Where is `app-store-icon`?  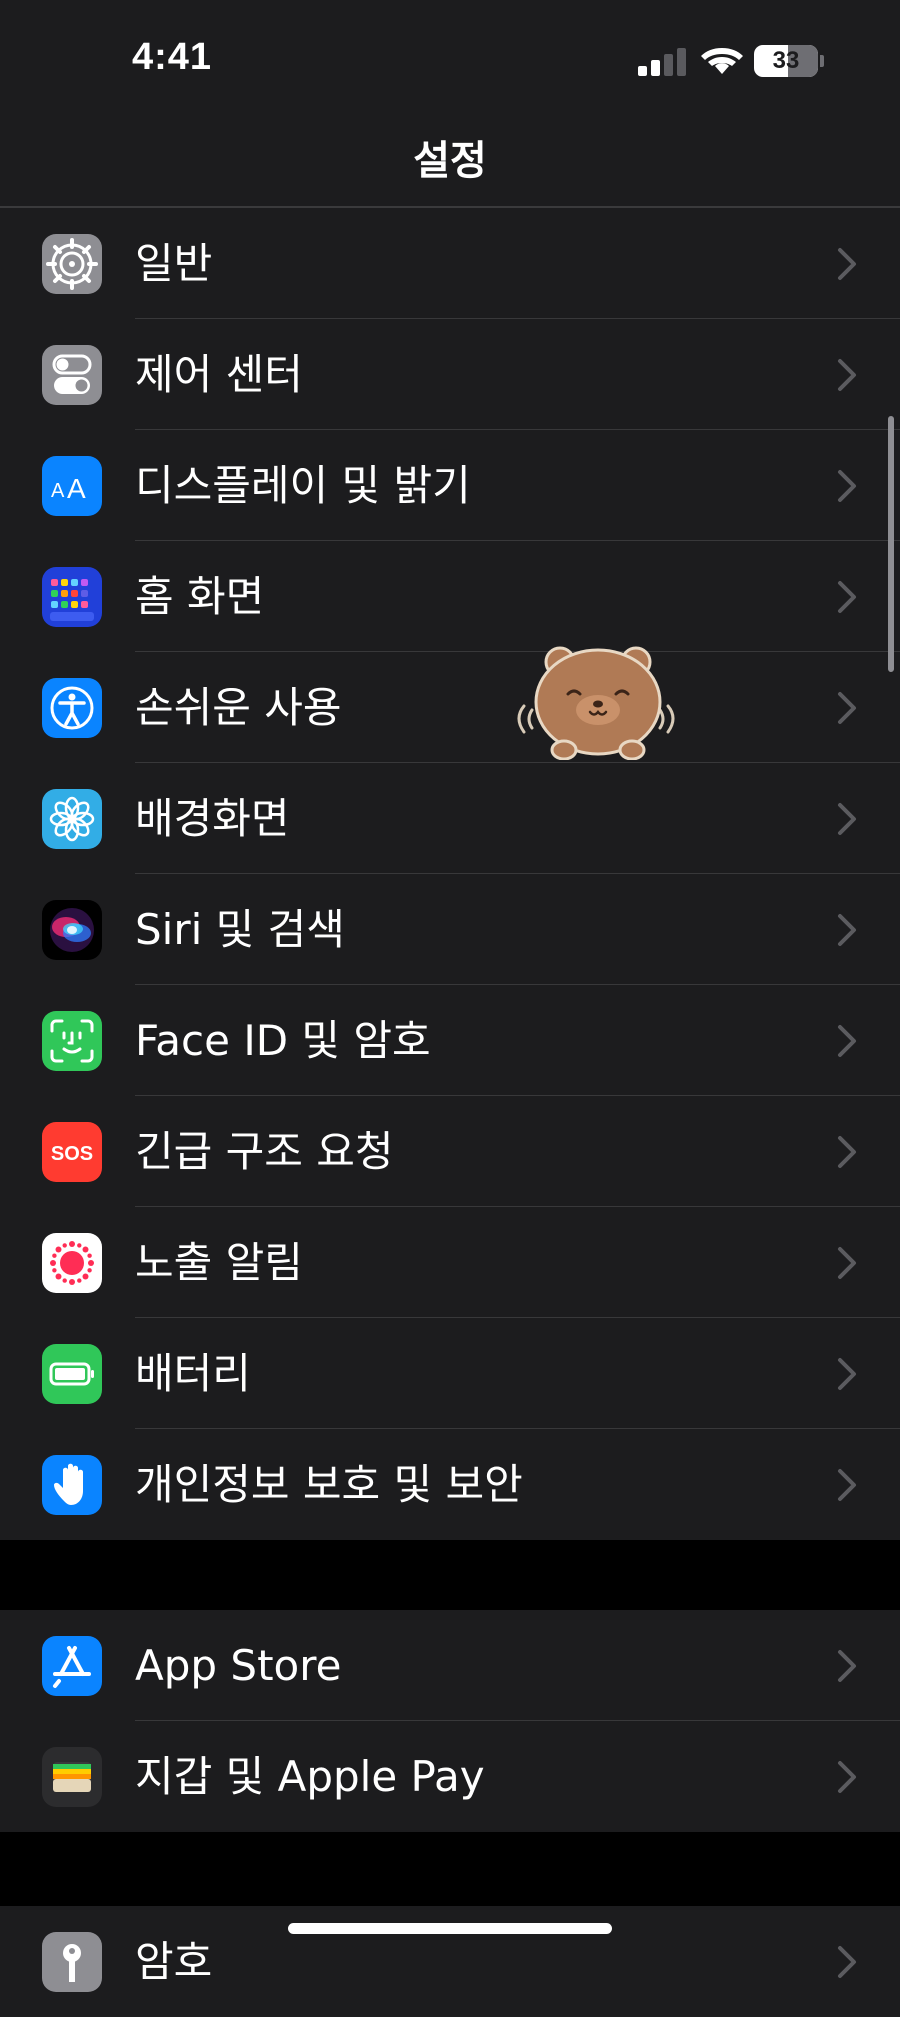 app-store-icon is located at coordinates (72, 1666).